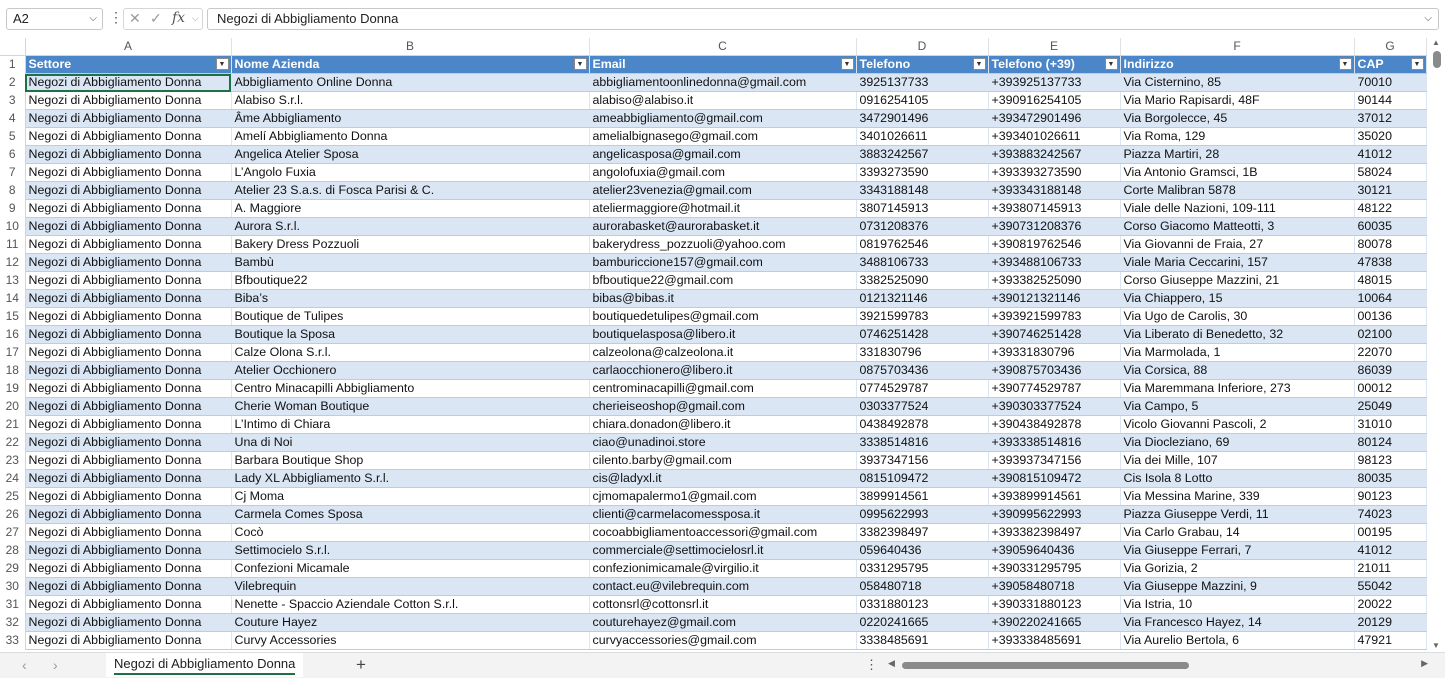  Describe the element at coordinates (13, 100) in the screenshot. I see `row-number: 3` at that location.